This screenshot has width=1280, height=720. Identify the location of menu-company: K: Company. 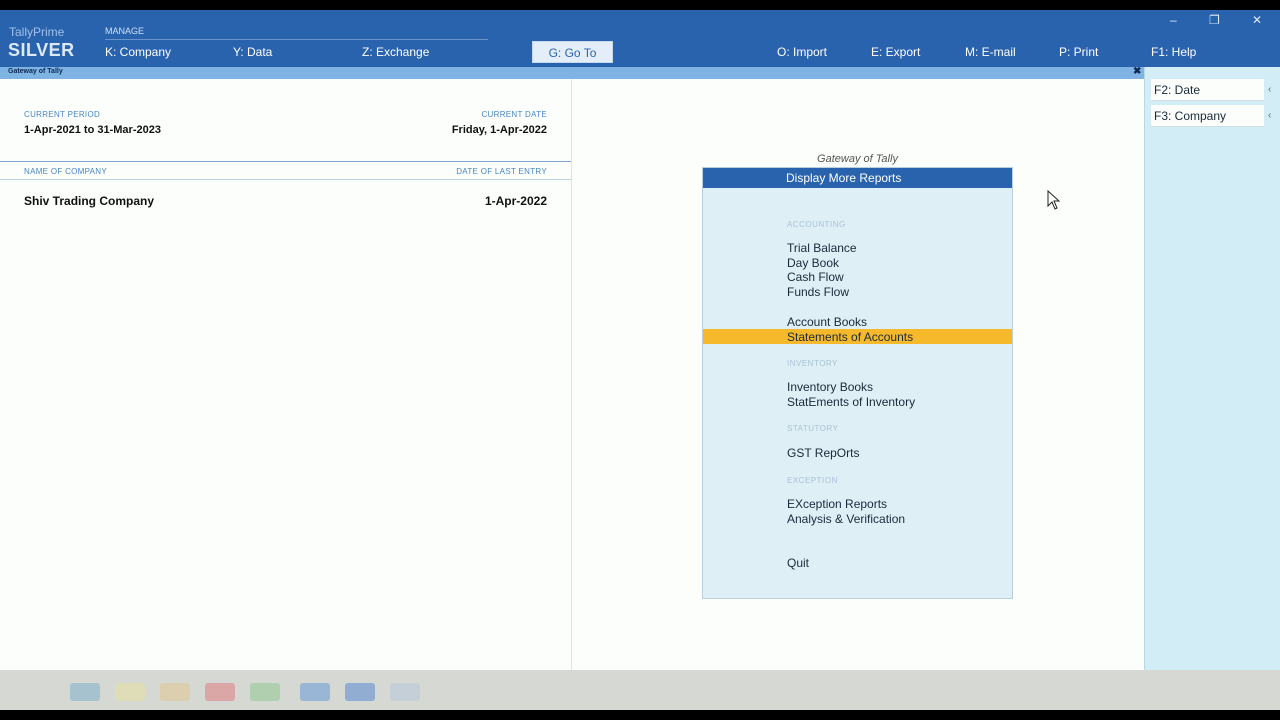
(138, 52).